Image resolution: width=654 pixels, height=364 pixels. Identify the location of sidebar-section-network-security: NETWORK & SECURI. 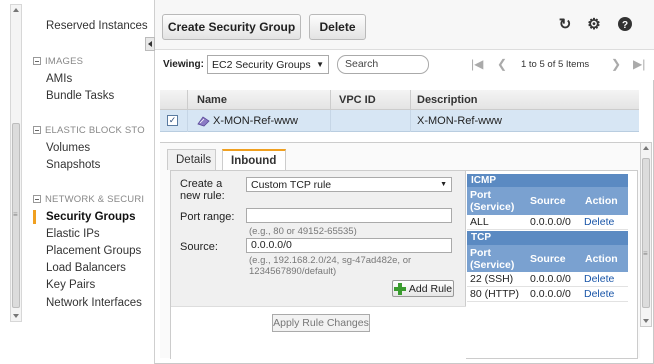
(92, 199).